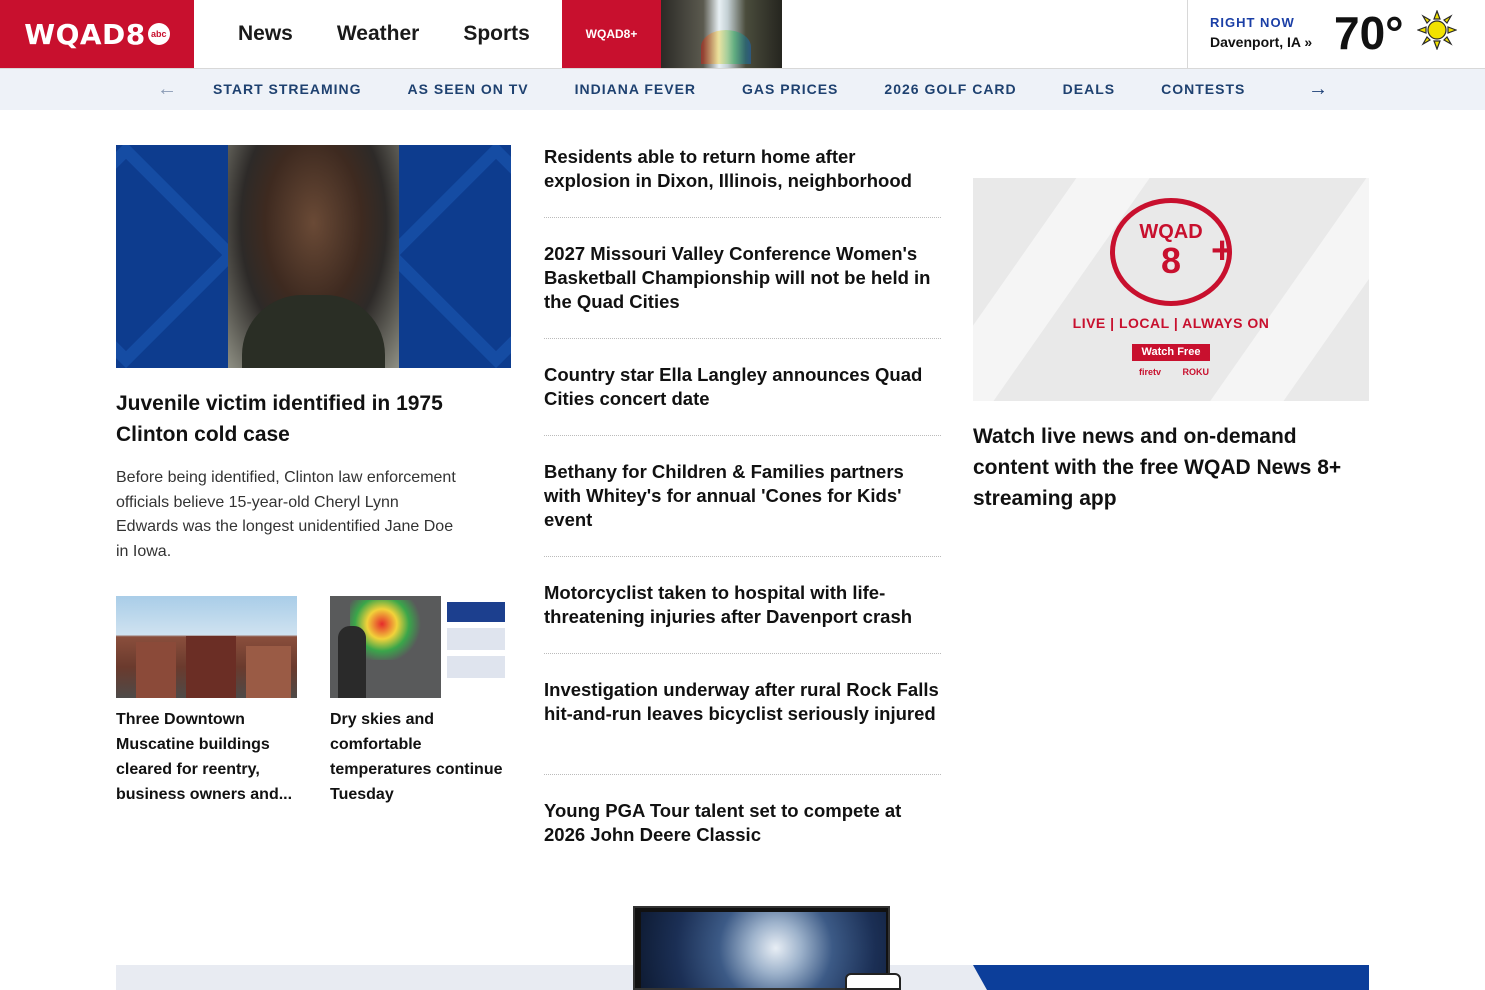  What do you see at coordinates (1150, 372) in the screenshot?
I see `firetv-logo: firetv` at bounding box center [1150, 372].